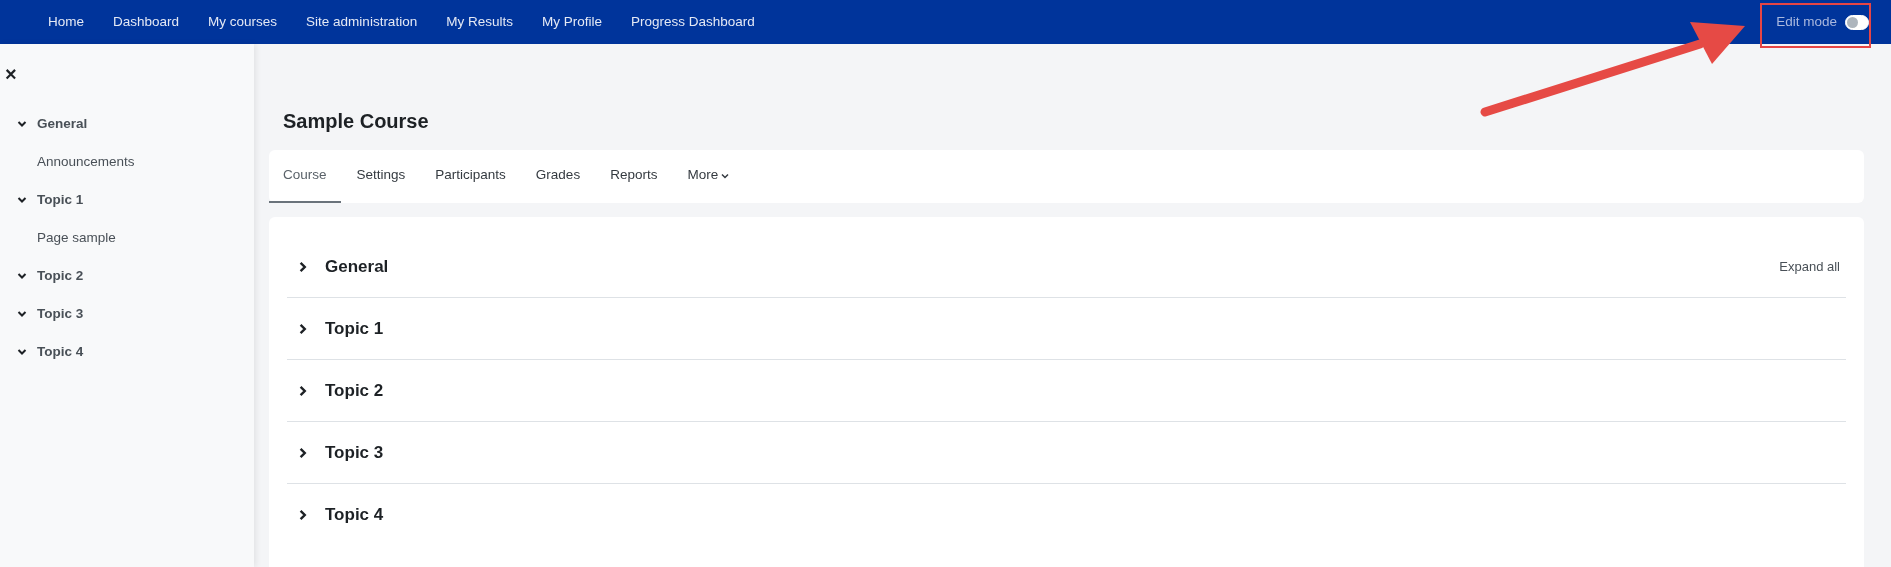 Image resolution: width=1891 pixels, height=567 pixels. What do you see at coordinates (60, 314) in the screenshot?
I see `section-link: Topic 3` at bounding box center [60, 314].